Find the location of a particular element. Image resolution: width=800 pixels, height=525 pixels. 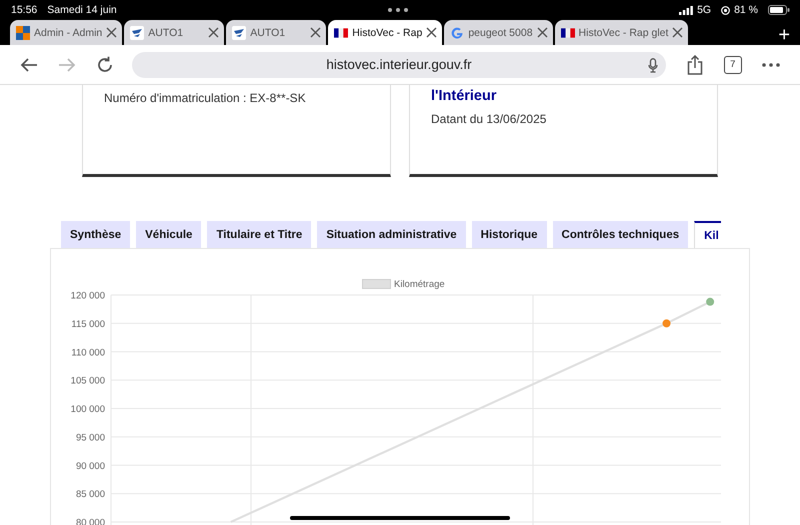

microphone-icon is located at coordinates (653, 65).